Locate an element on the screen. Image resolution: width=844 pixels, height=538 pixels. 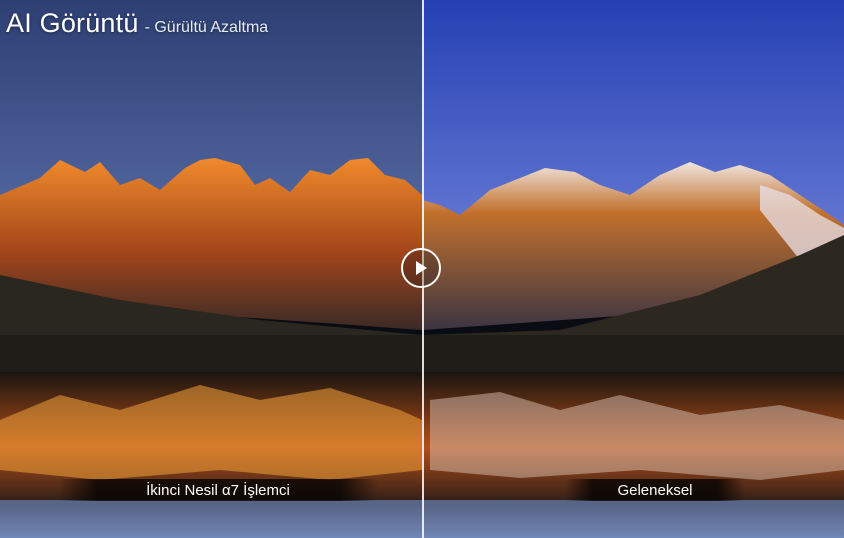
left-label-banner: İkinci Nesil α7 İşlemci is located at coordinates (218, 490).